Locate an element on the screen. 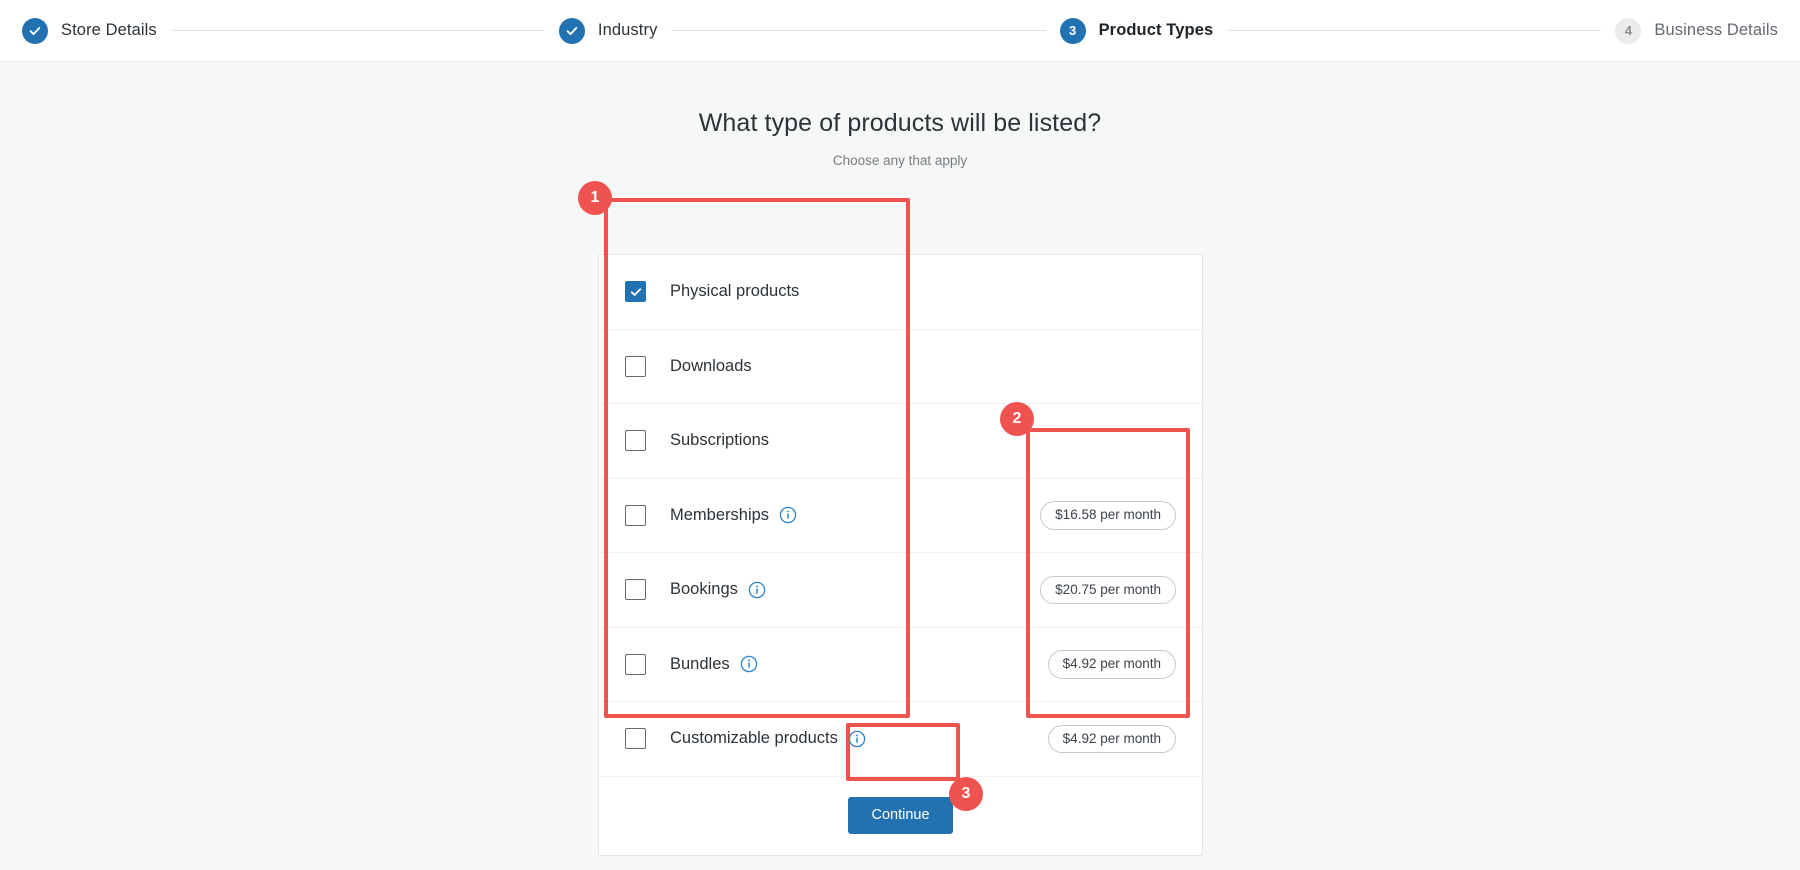  continue-button: Continue is located at coordinates (900, 815).